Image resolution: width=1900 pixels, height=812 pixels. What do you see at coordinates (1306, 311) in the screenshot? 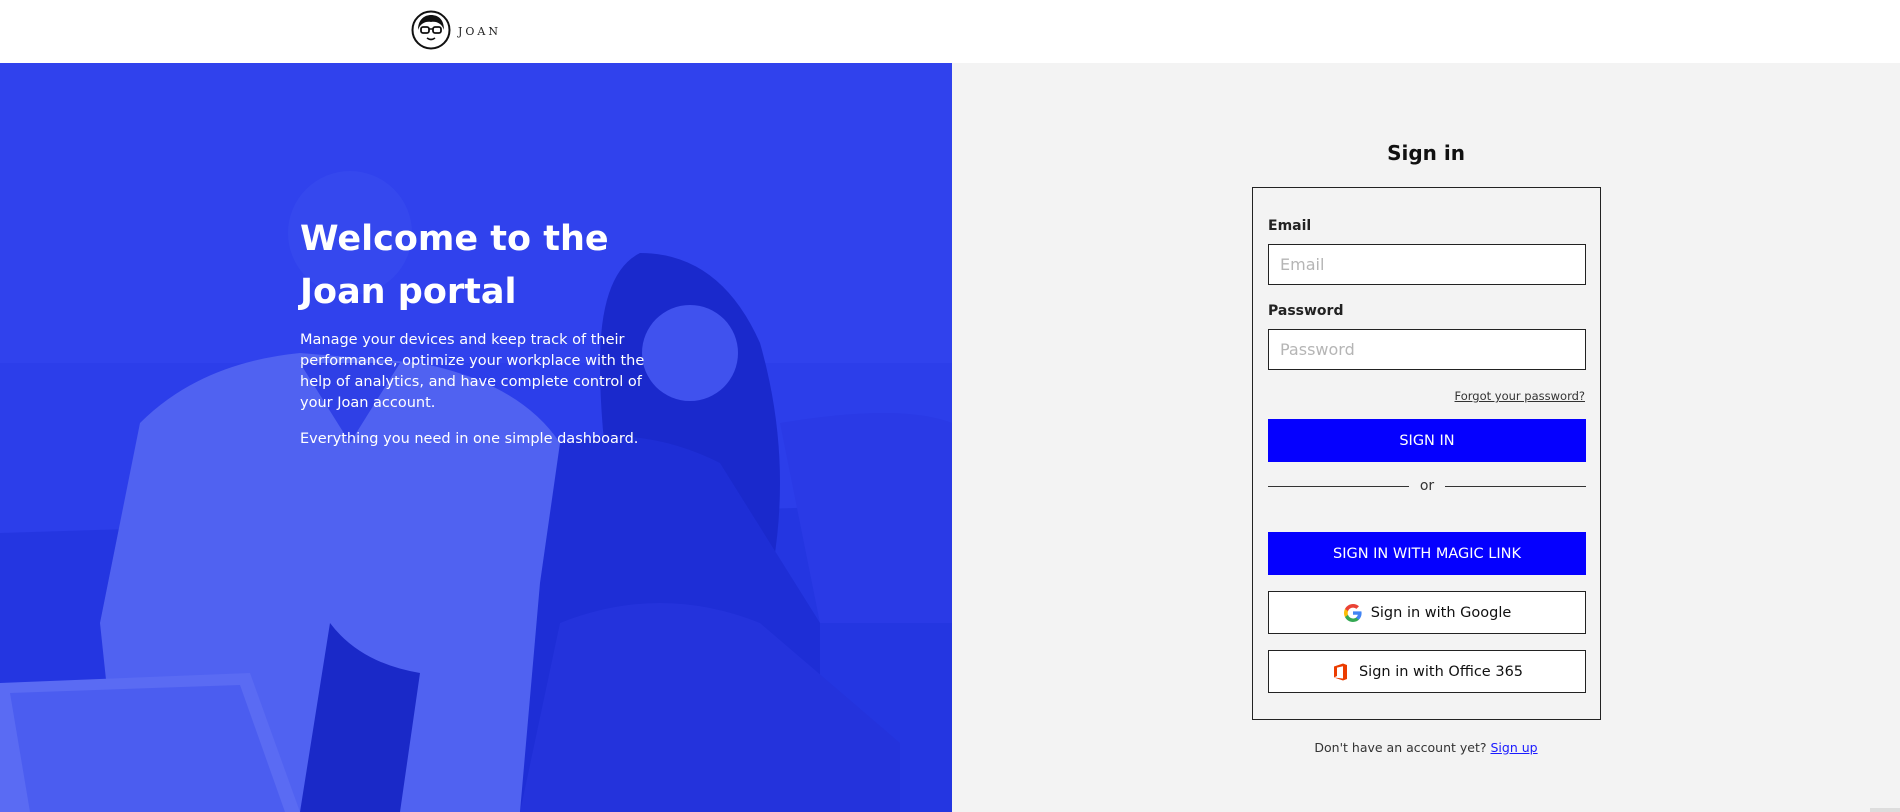
I see `password-label: Password` at bounding box center [1306, 311].